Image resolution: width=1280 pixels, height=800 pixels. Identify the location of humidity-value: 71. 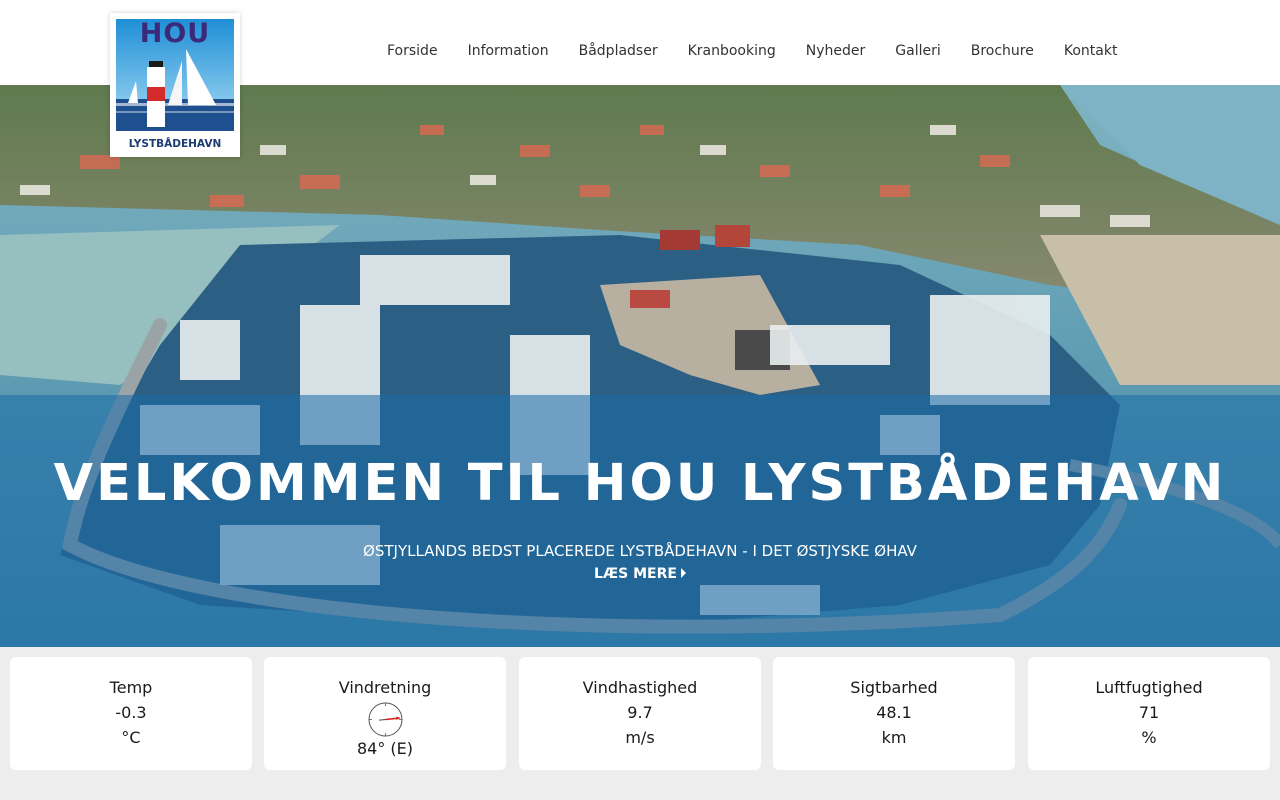
(1149, 712).